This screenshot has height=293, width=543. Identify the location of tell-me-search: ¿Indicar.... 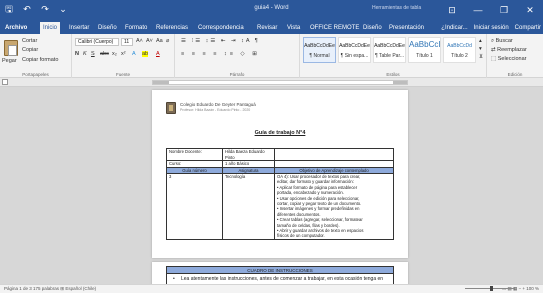
(454, 28).